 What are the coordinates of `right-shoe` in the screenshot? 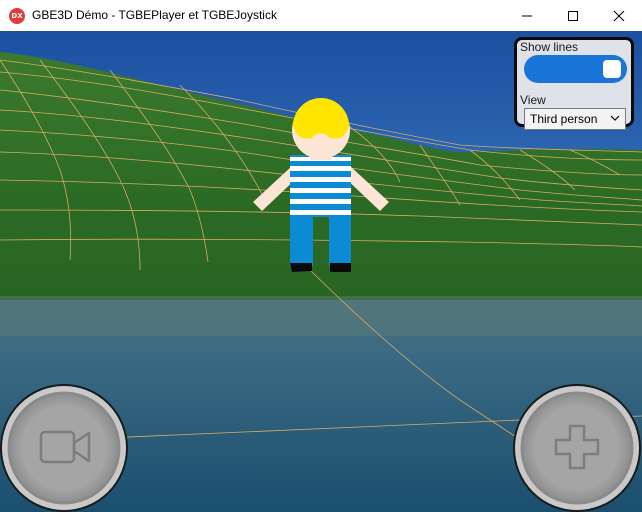 It's located at (340, 267).